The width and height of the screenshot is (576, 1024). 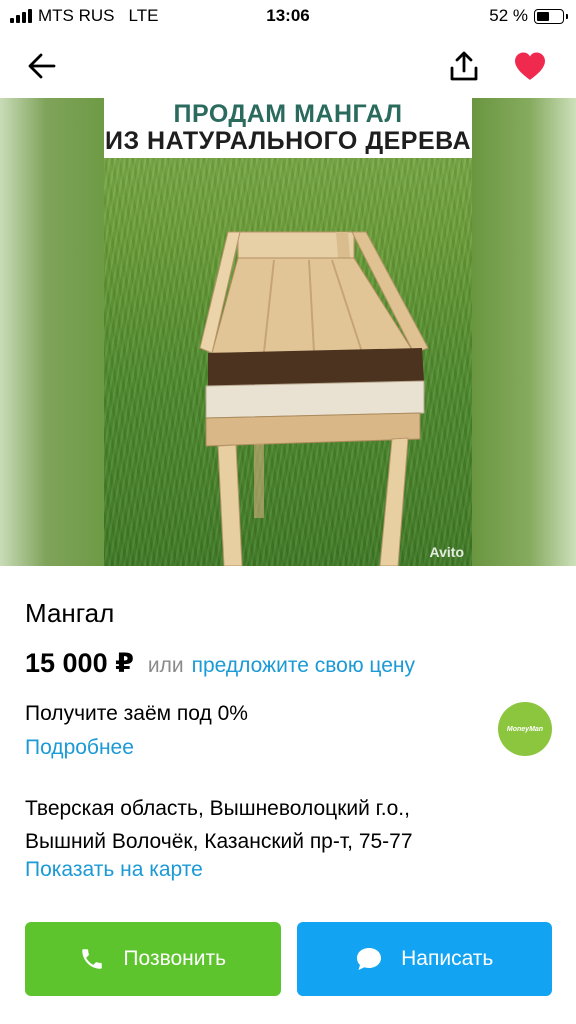 I want to click on photo-caption-line-2: ИЗ НАТУРАЛЬНОГО ДЕРЕВА, so click(x=288, y=141).